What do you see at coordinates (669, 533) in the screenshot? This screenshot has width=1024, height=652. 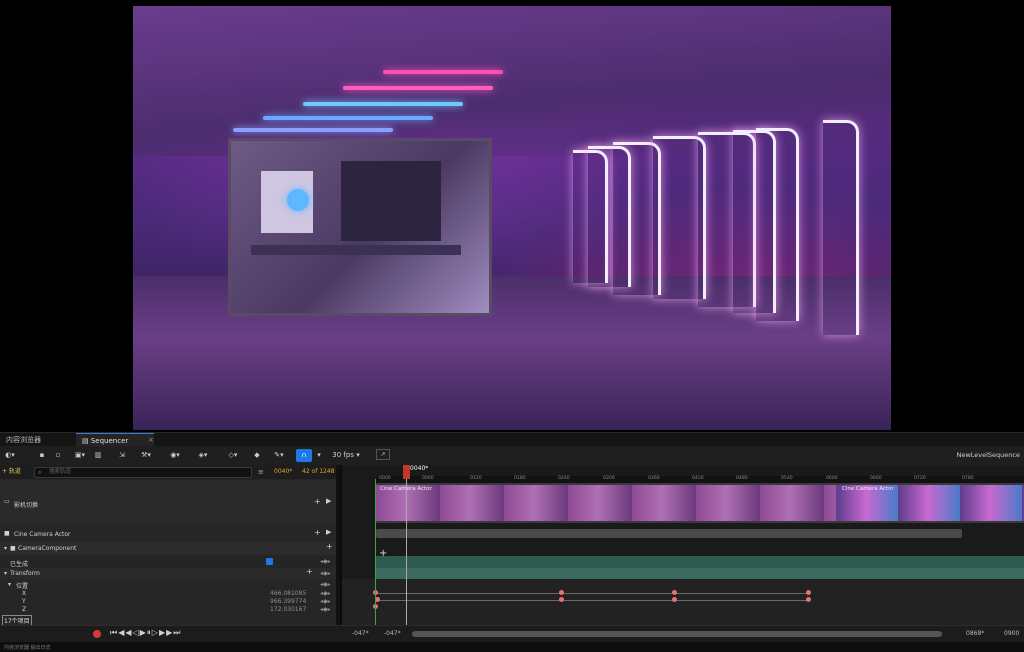 I see `camera-actor-section` at bounding box center [669, 533].